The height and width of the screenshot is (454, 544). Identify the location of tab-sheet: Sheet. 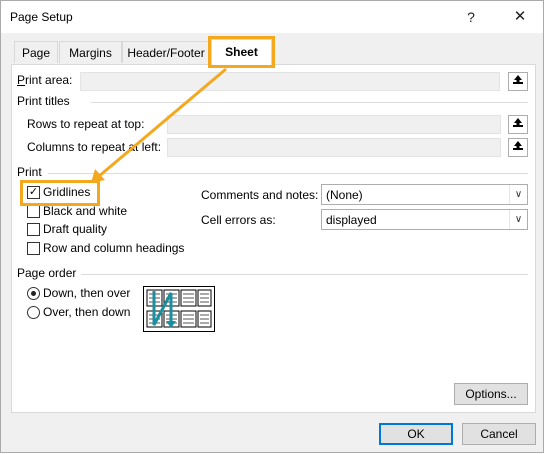
(241, 52).